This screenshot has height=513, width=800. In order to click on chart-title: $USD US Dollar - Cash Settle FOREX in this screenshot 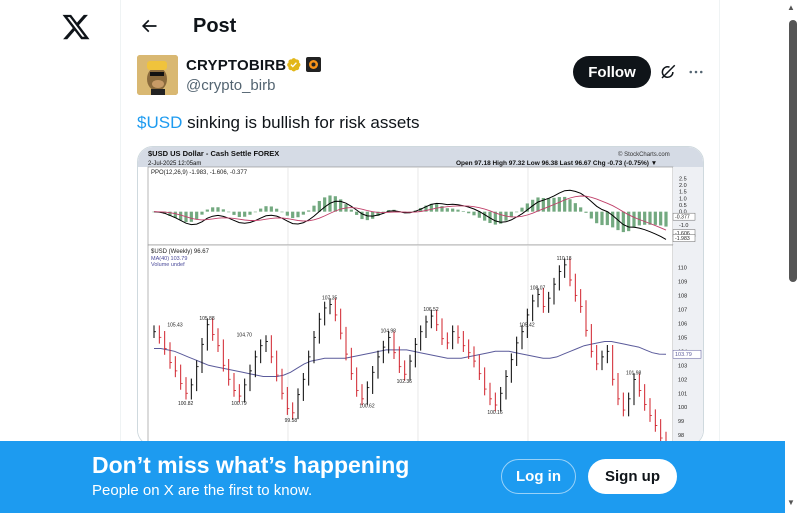, I will do `click(213, 153)`.